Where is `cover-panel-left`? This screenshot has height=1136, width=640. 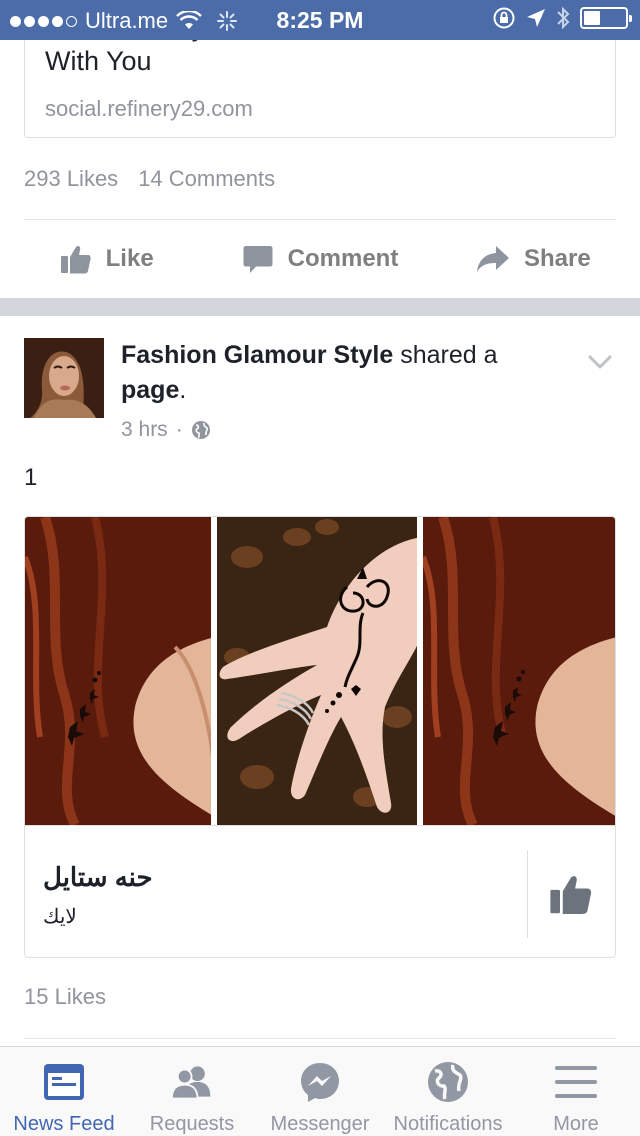 cover-panel-left is located at coordinates (120, 671).